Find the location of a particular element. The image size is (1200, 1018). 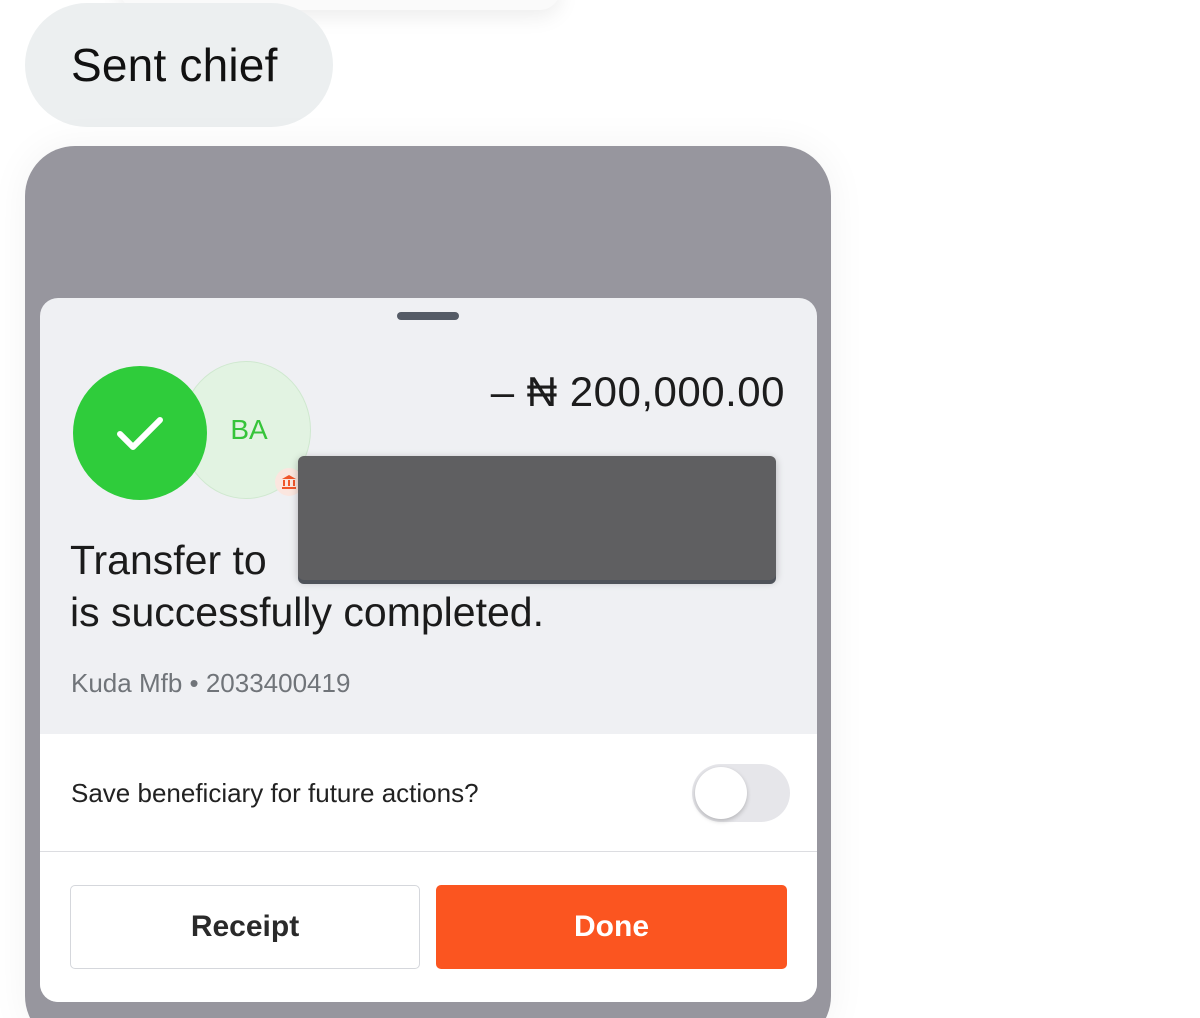

save-beneficiary-label: Save beneficiary for future actions? is located at coordinates (275, 793).